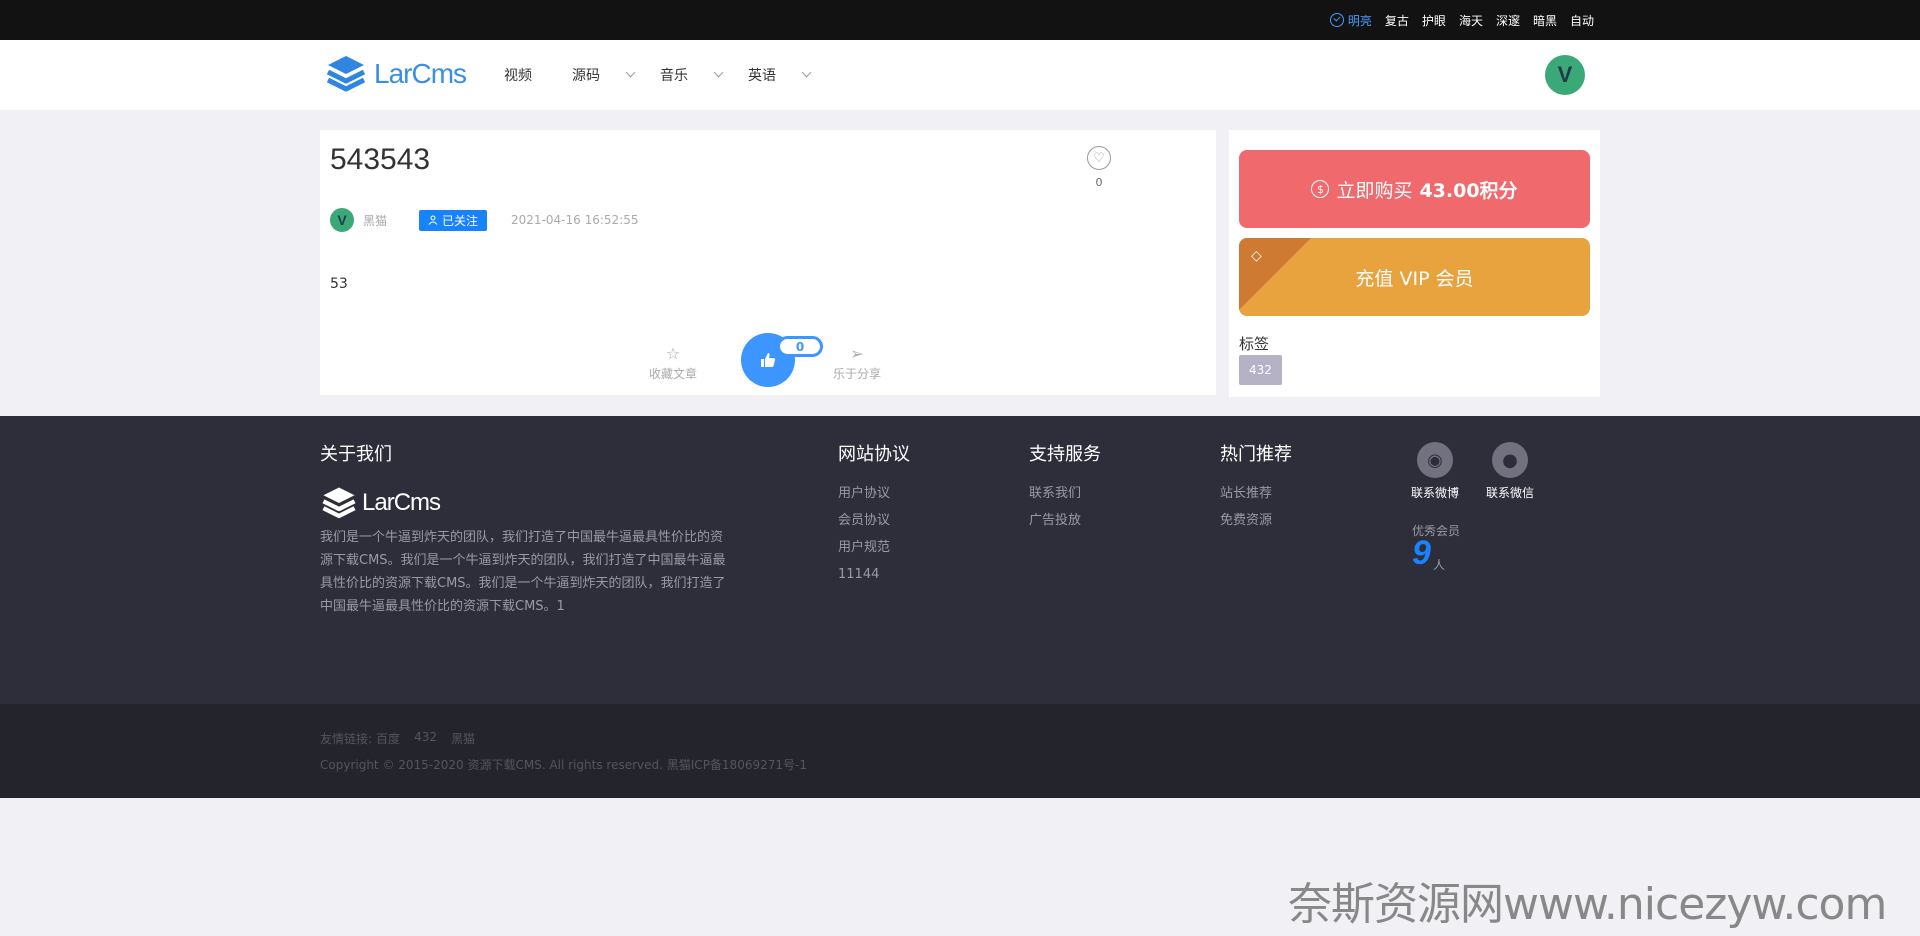 Image resolution: width=1920 pixels, height=936 pixels. Describe the element at coordinates (342, 220) in the screenshot. I see `author-avatar: V` at that location.